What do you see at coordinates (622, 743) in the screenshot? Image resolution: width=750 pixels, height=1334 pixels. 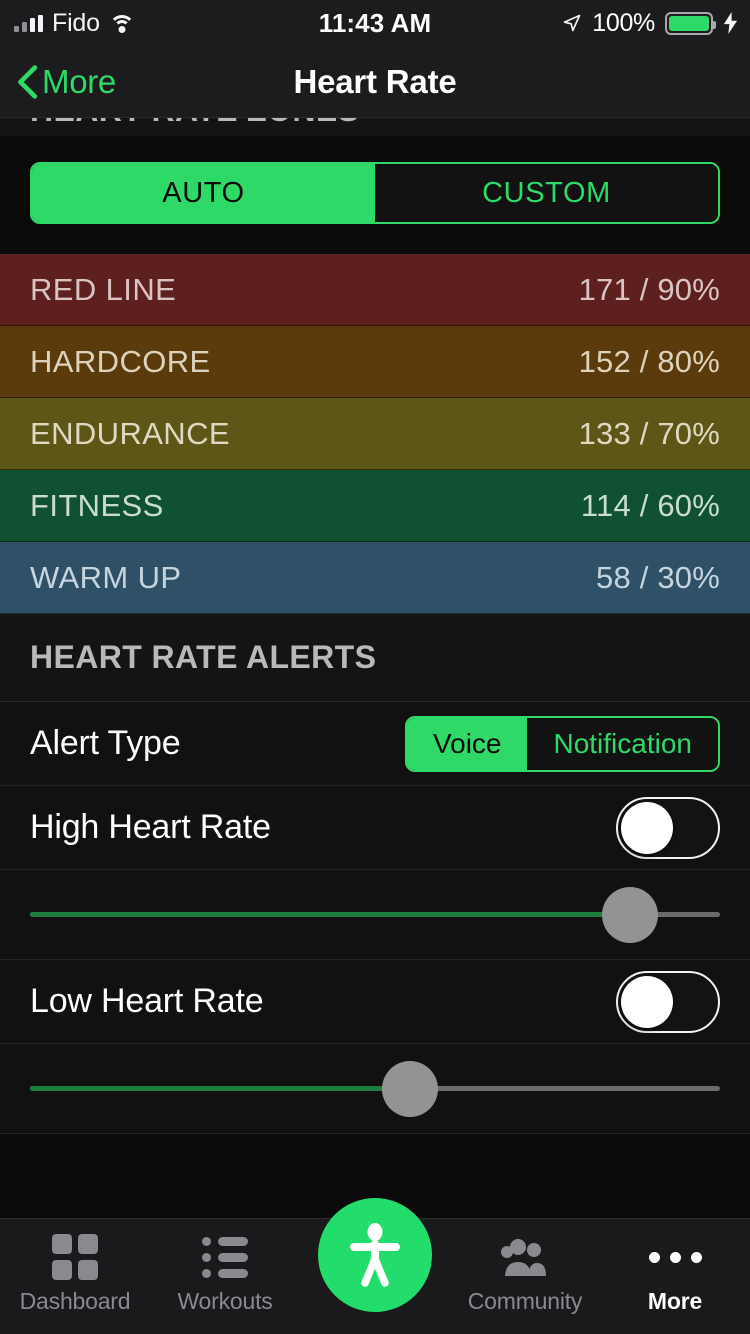 I see `segment-option-notification: Notification` at bounding box center [622, 743].